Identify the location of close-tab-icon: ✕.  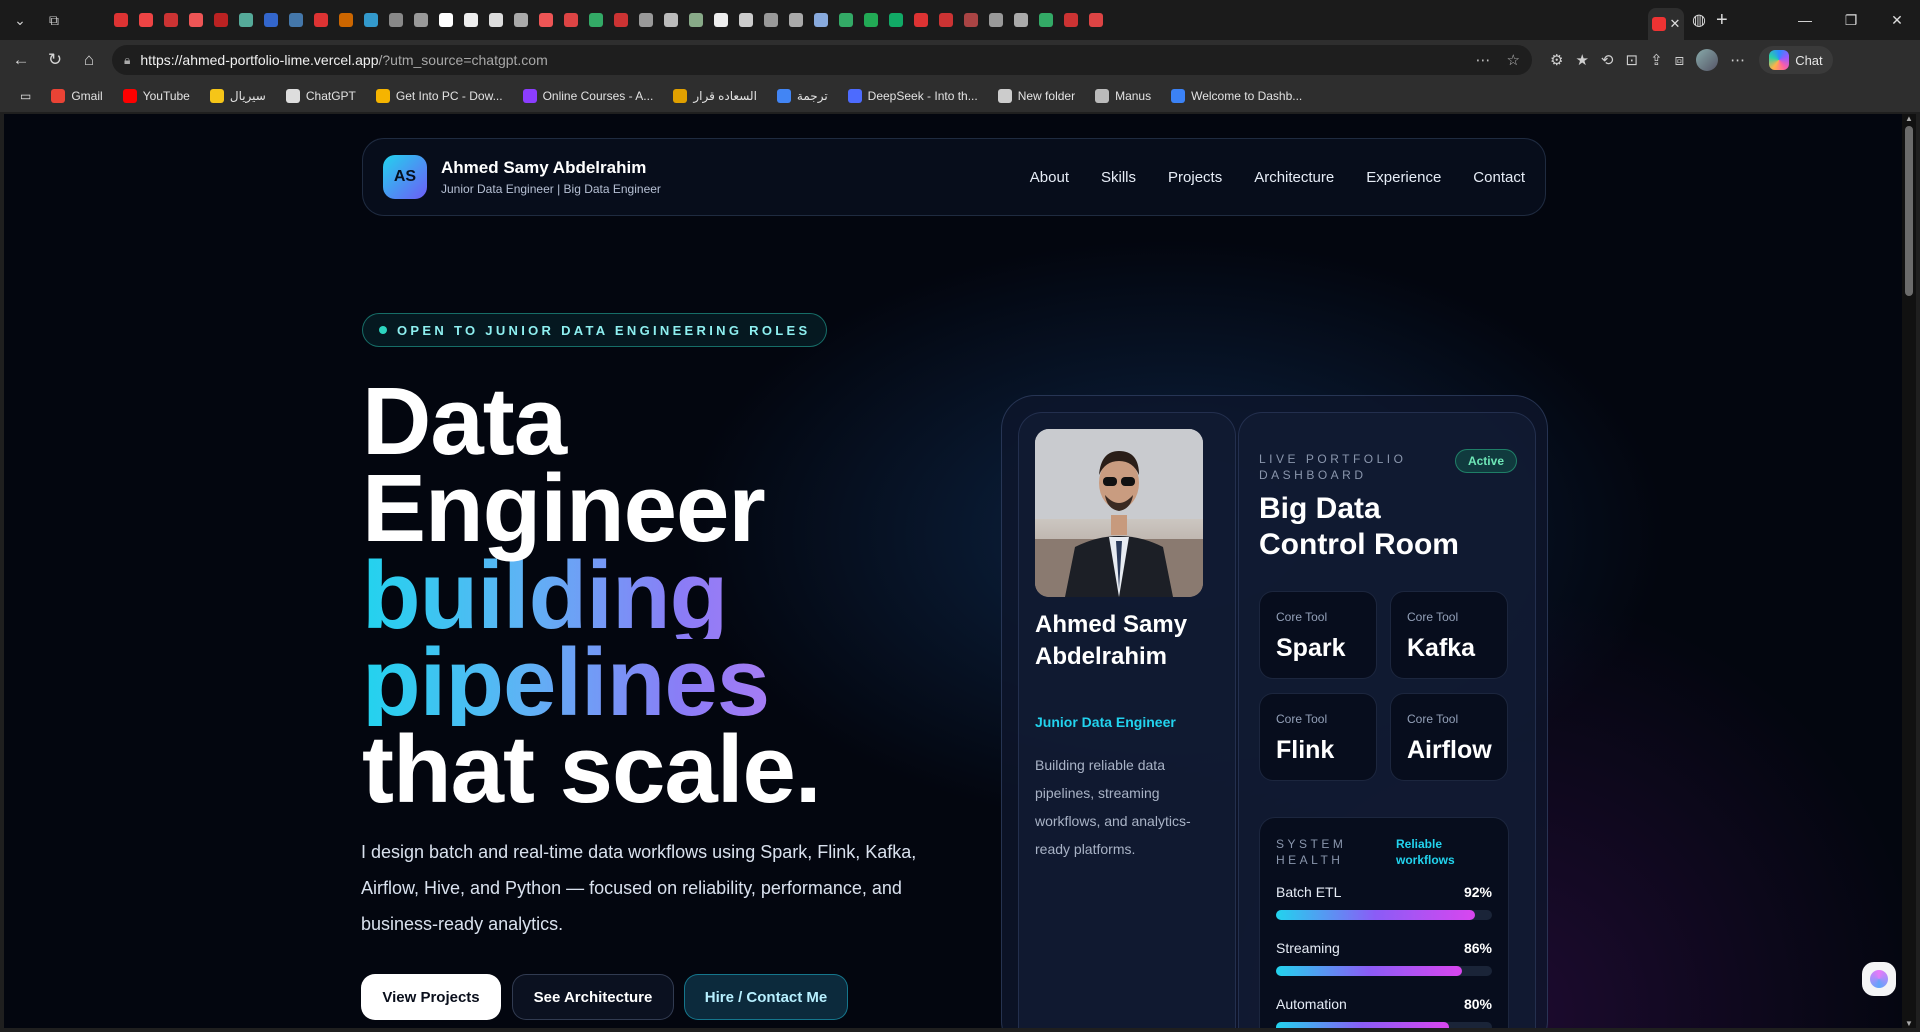
(1675, 24).